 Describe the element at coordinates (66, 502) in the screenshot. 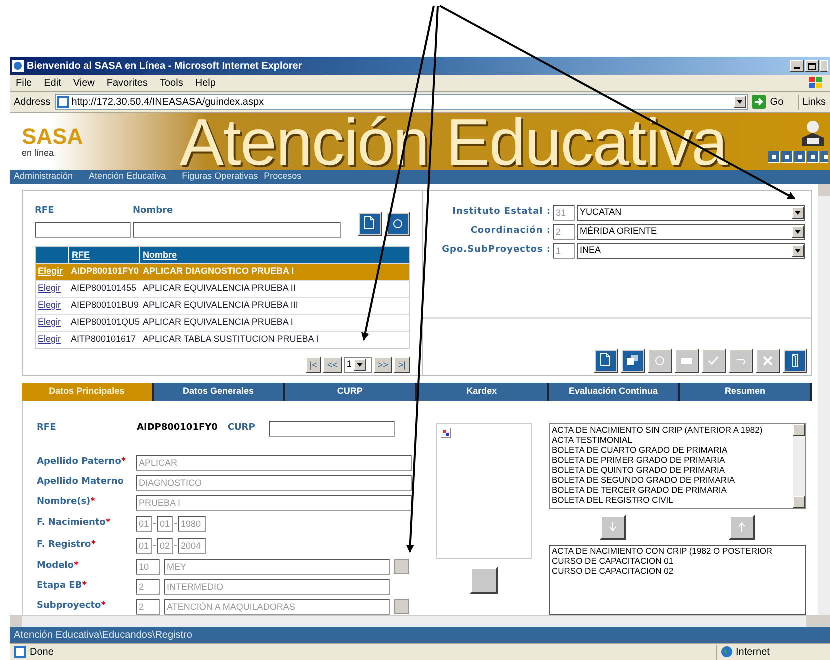

I see `field-label: Nombre(s)*` at that location.